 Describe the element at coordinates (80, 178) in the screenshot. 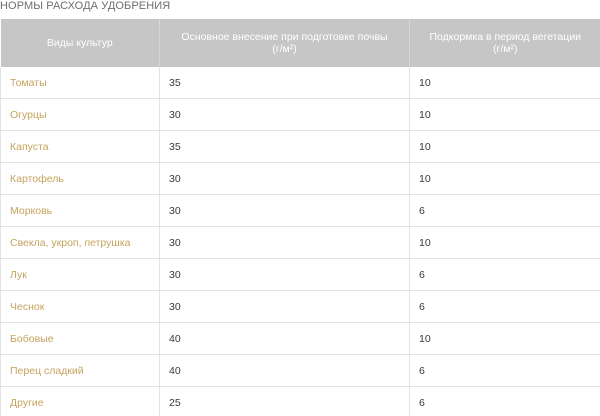

I see `crop-name-cell: Картофель` at that location.